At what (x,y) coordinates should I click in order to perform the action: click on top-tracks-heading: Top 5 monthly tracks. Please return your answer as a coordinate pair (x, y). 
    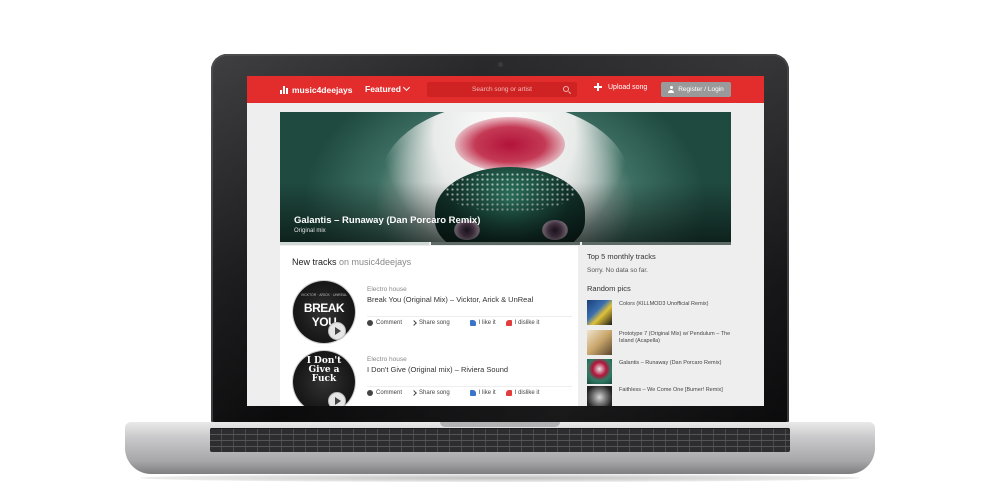
    Looking at the image, I should click on (621, 256).